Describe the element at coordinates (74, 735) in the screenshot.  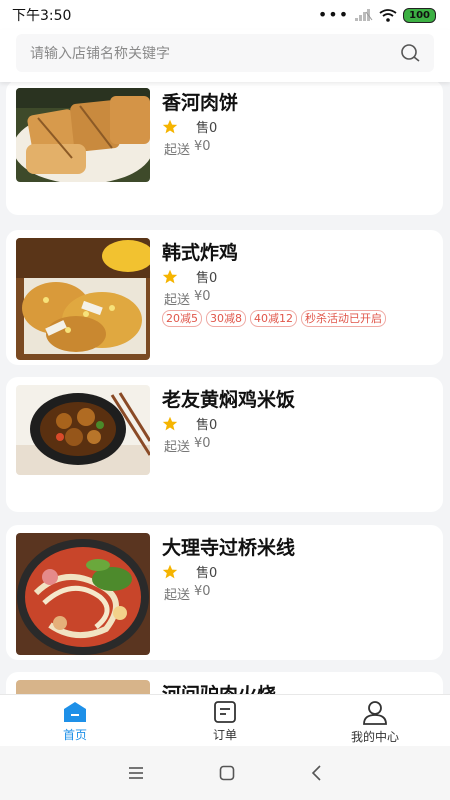
I see `tab-home-label: 首页` at that location.